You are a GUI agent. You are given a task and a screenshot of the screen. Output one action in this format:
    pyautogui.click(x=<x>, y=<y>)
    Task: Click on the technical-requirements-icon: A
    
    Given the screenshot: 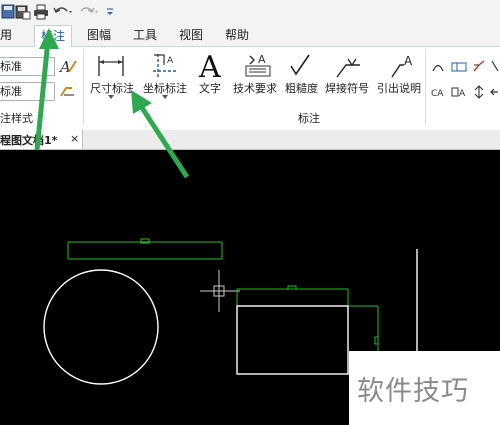 What is the action you would take?
    pyautogui.click(x=259, y=66)
    